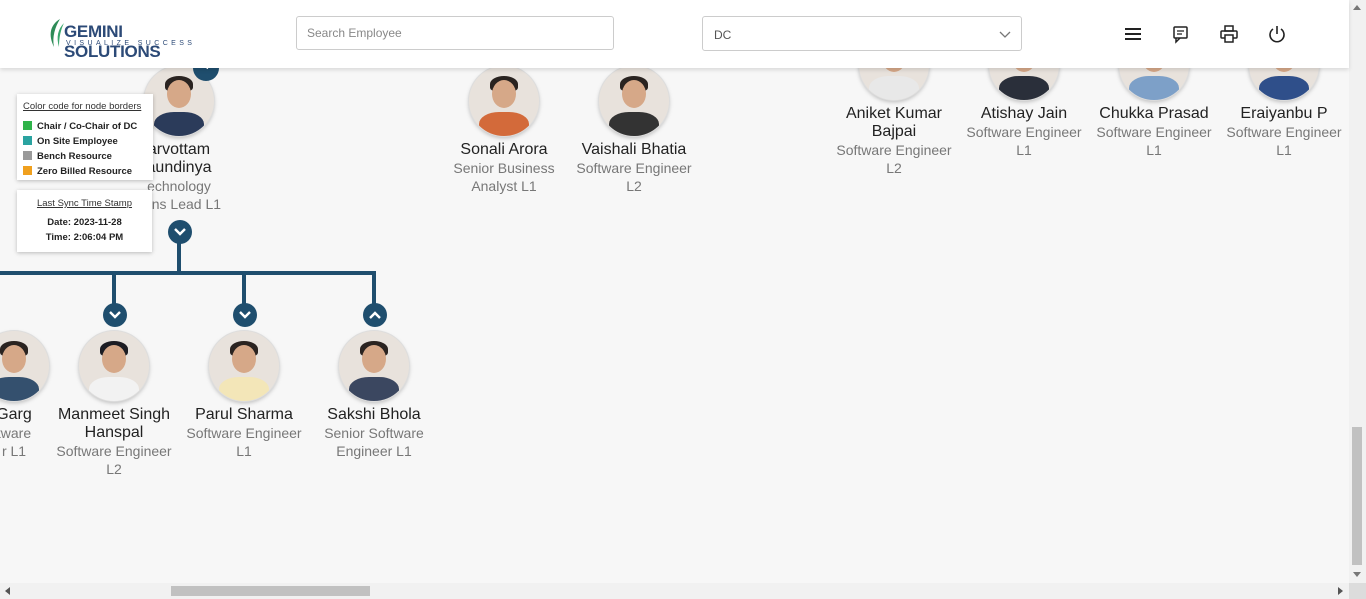 This screenshot has width=1366, height=599. I want to click on org-node: Sakshi Bhola Senior Software Engineer L1, so click(374, 395).